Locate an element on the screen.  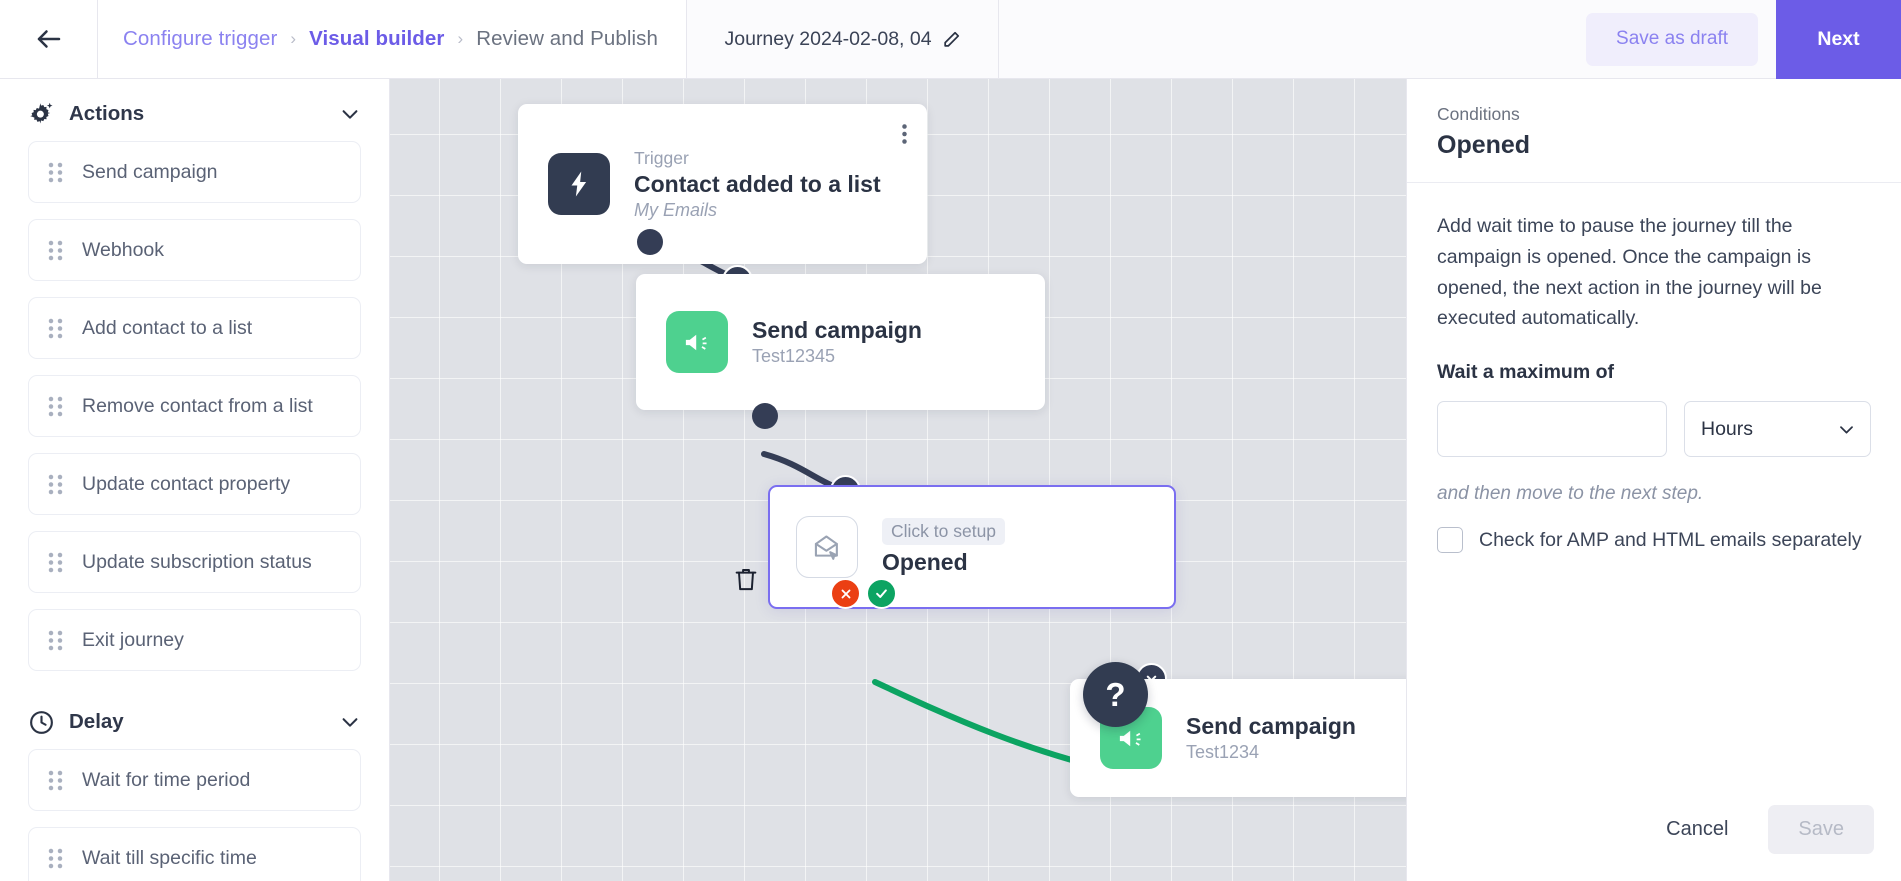
sidebar-group-delay: Delay is located at coordinates (194, 718).